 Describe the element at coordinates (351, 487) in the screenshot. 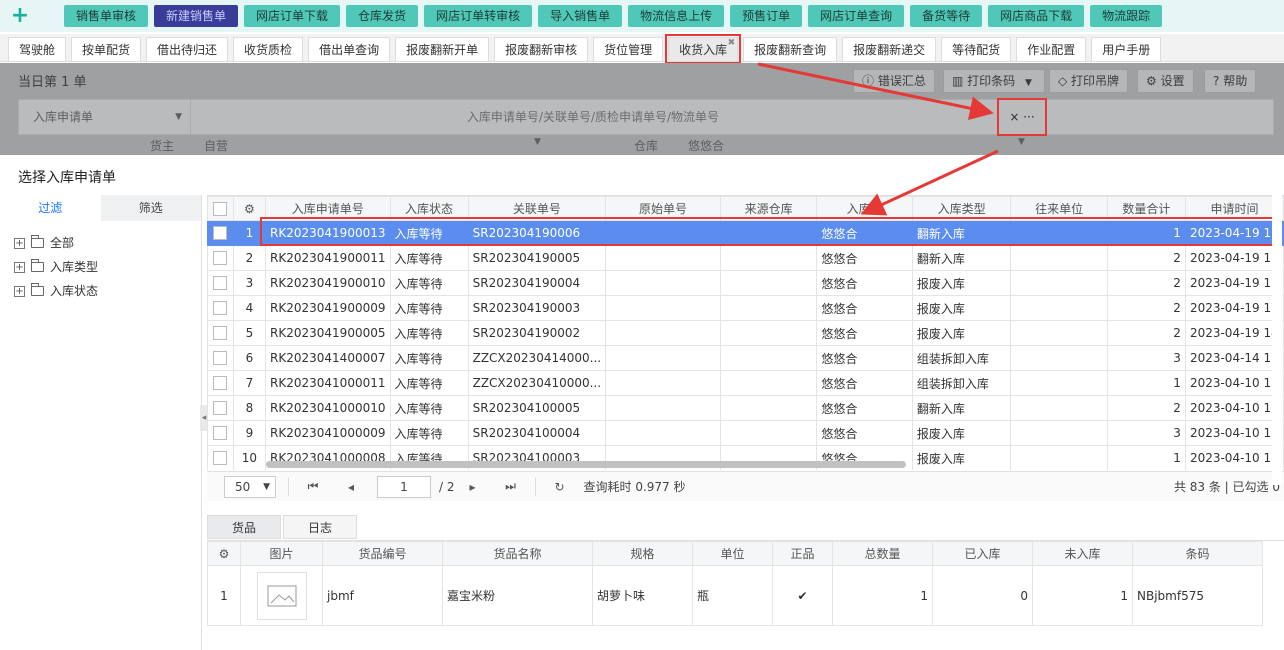

I see `prev-page-icon: ◂` at that location.